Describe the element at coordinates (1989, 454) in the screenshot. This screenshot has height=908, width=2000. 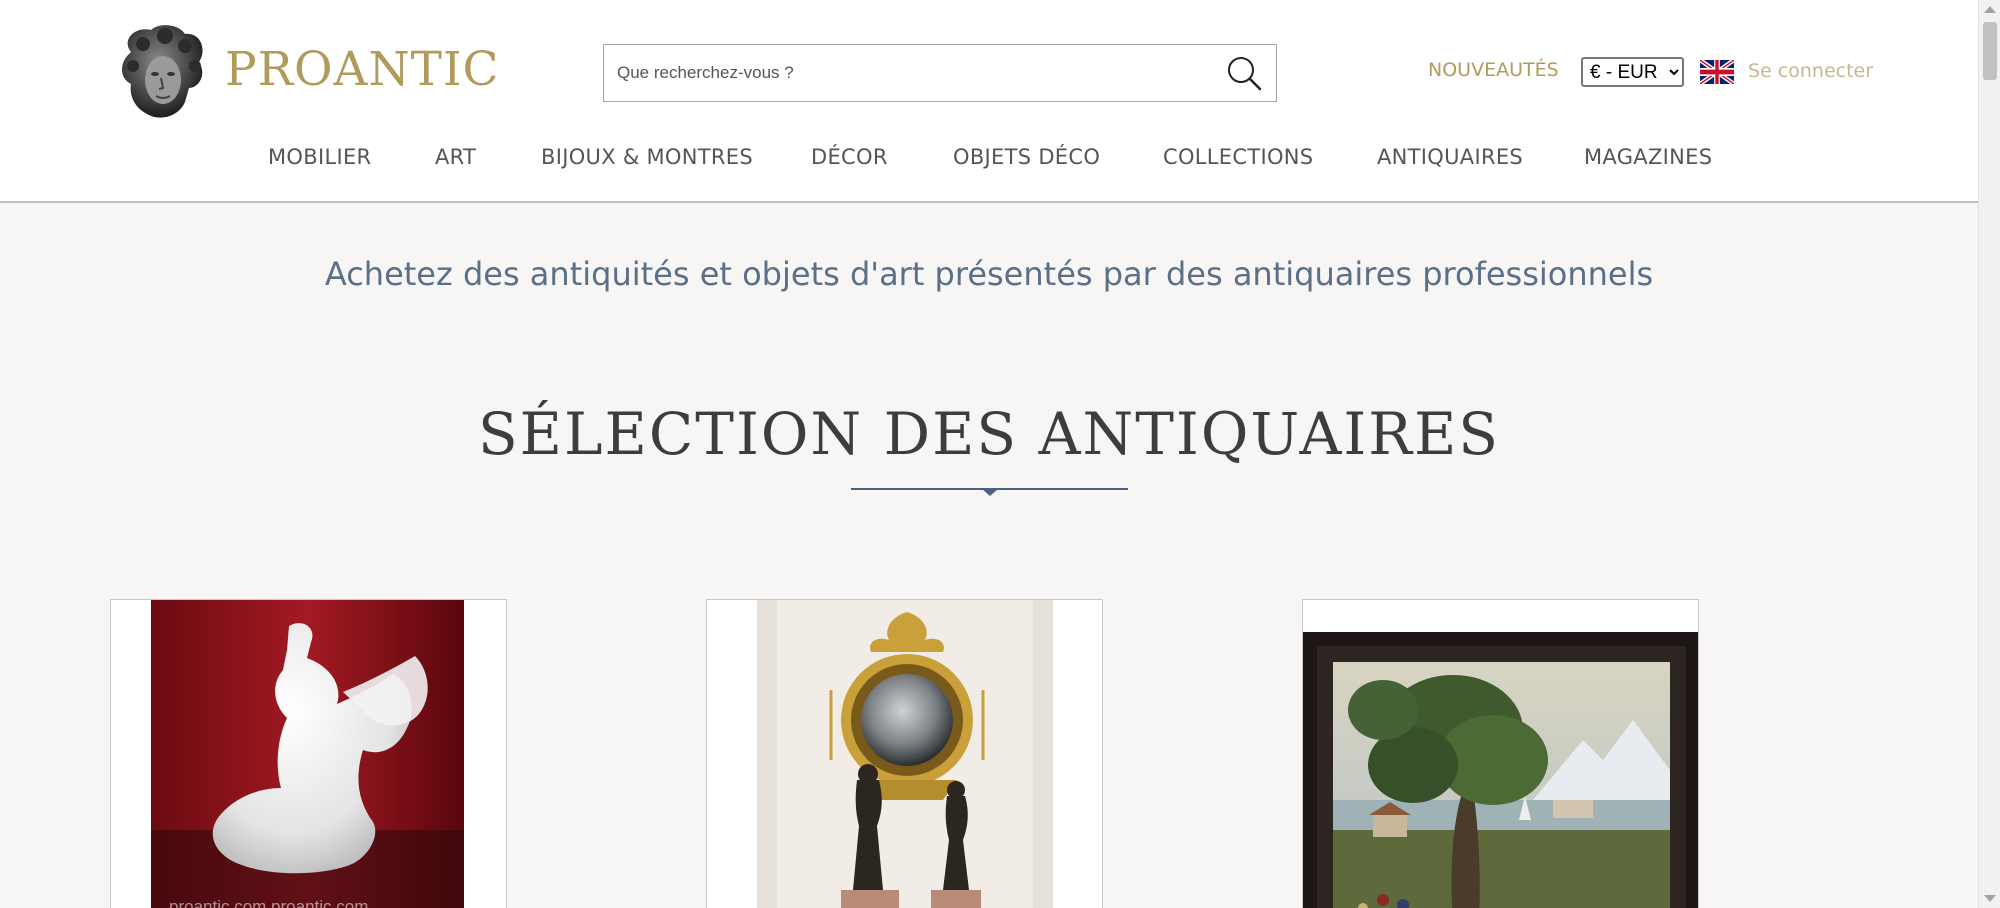
I see `vertical-scrollbar` at that location.